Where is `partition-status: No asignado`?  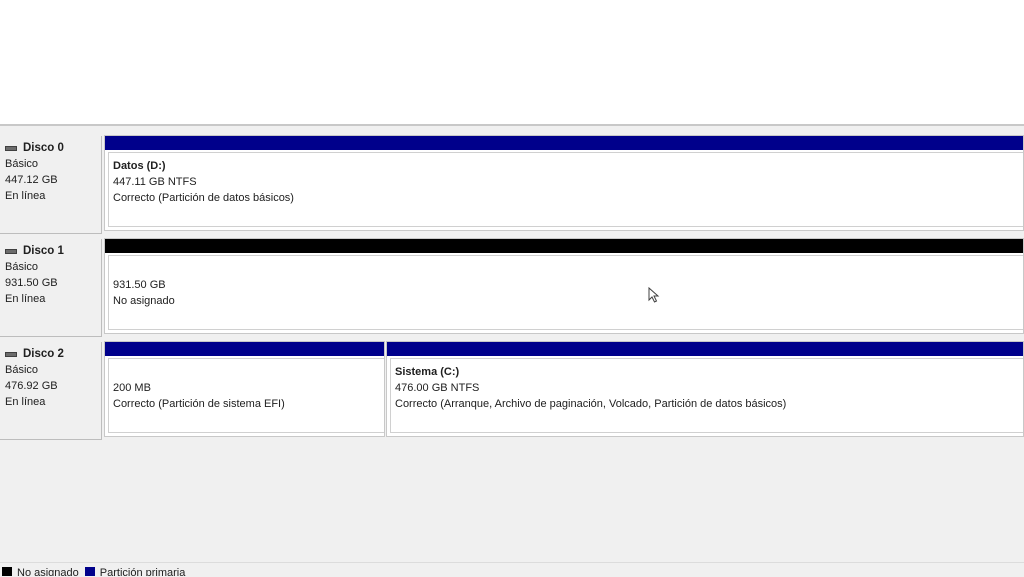 partition-status: No asignado is located at coordinates (144, 301).